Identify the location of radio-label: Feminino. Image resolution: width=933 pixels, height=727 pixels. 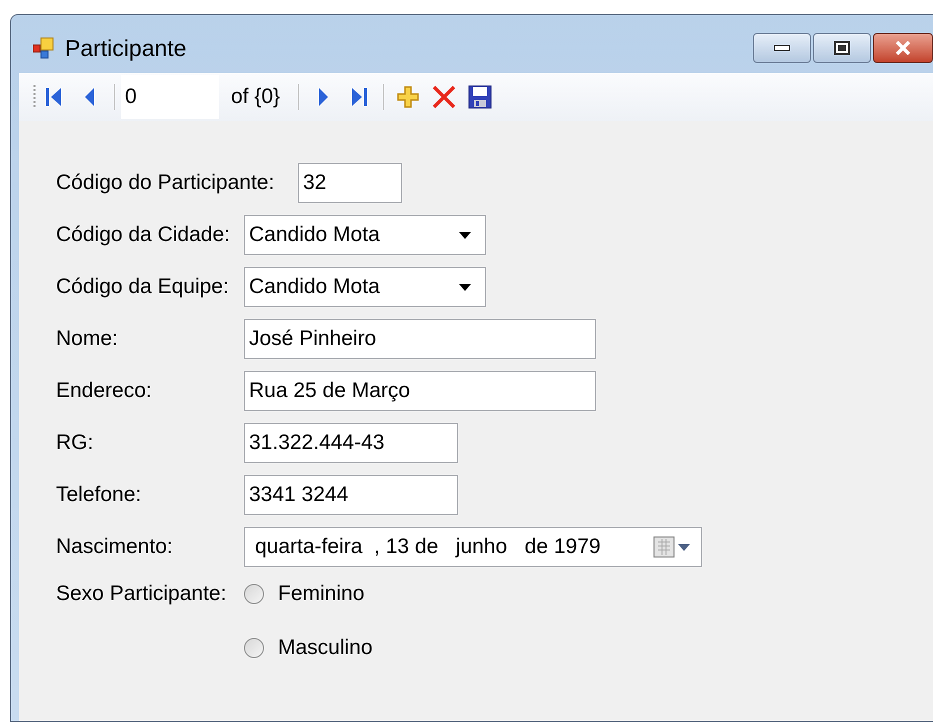
(321, 594).